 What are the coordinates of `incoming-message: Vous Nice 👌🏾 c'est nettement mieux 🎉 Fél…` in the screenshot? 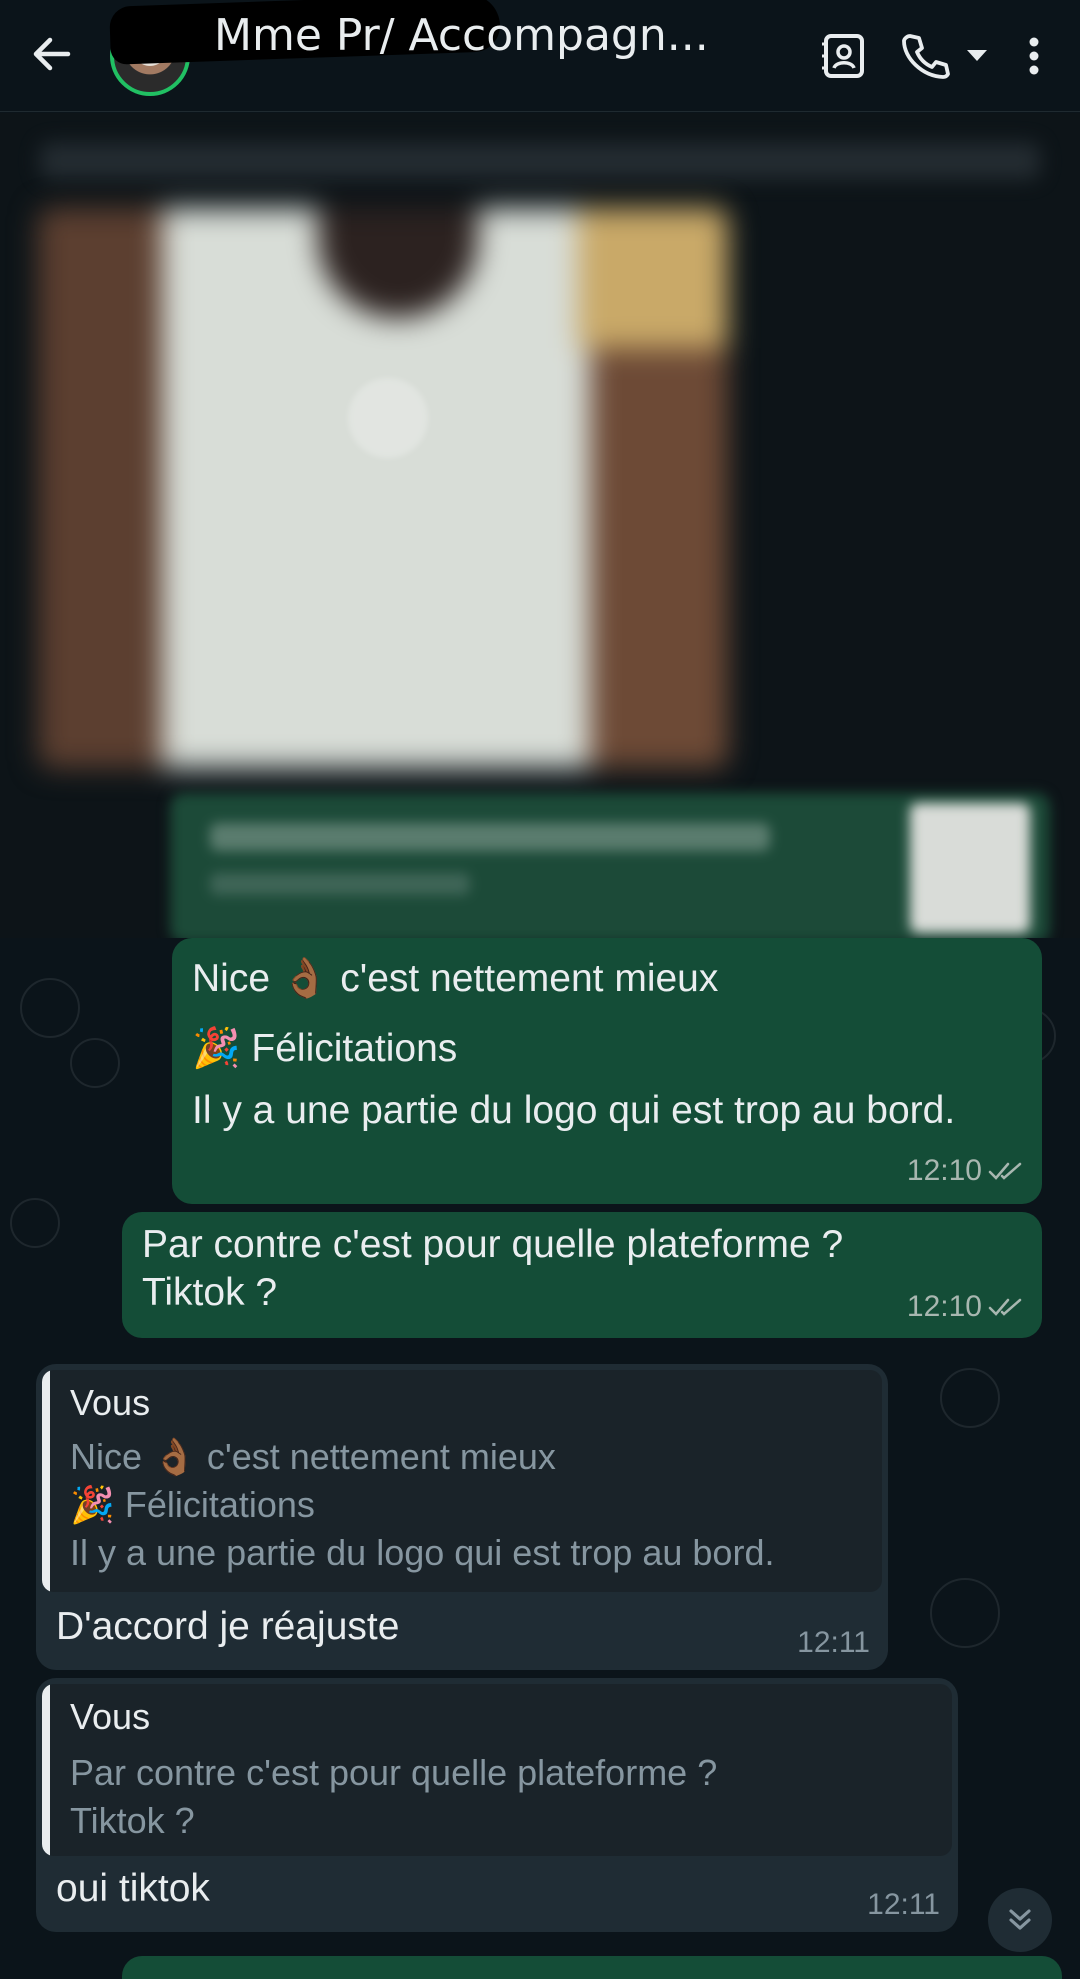 It's located at (462, 1517).